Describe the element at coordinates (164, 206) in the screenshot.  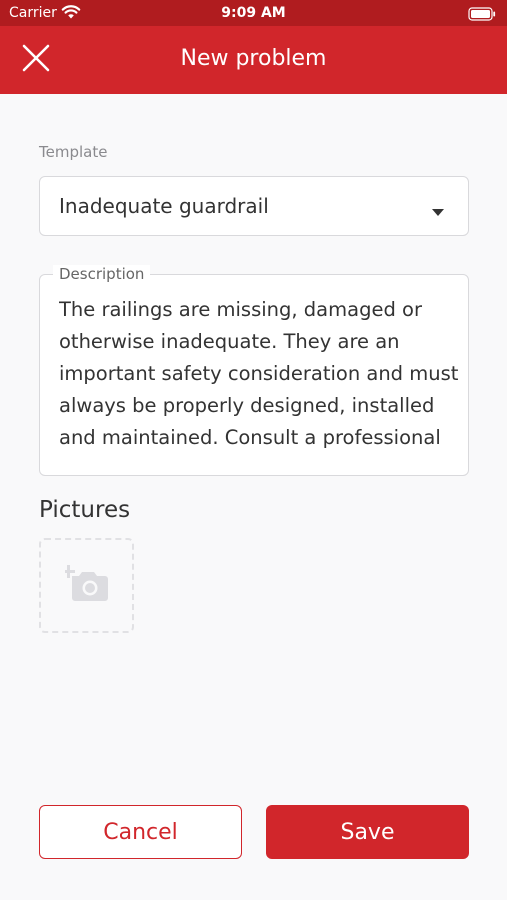
I see `template-value: Inadequate guardrail` at that location.